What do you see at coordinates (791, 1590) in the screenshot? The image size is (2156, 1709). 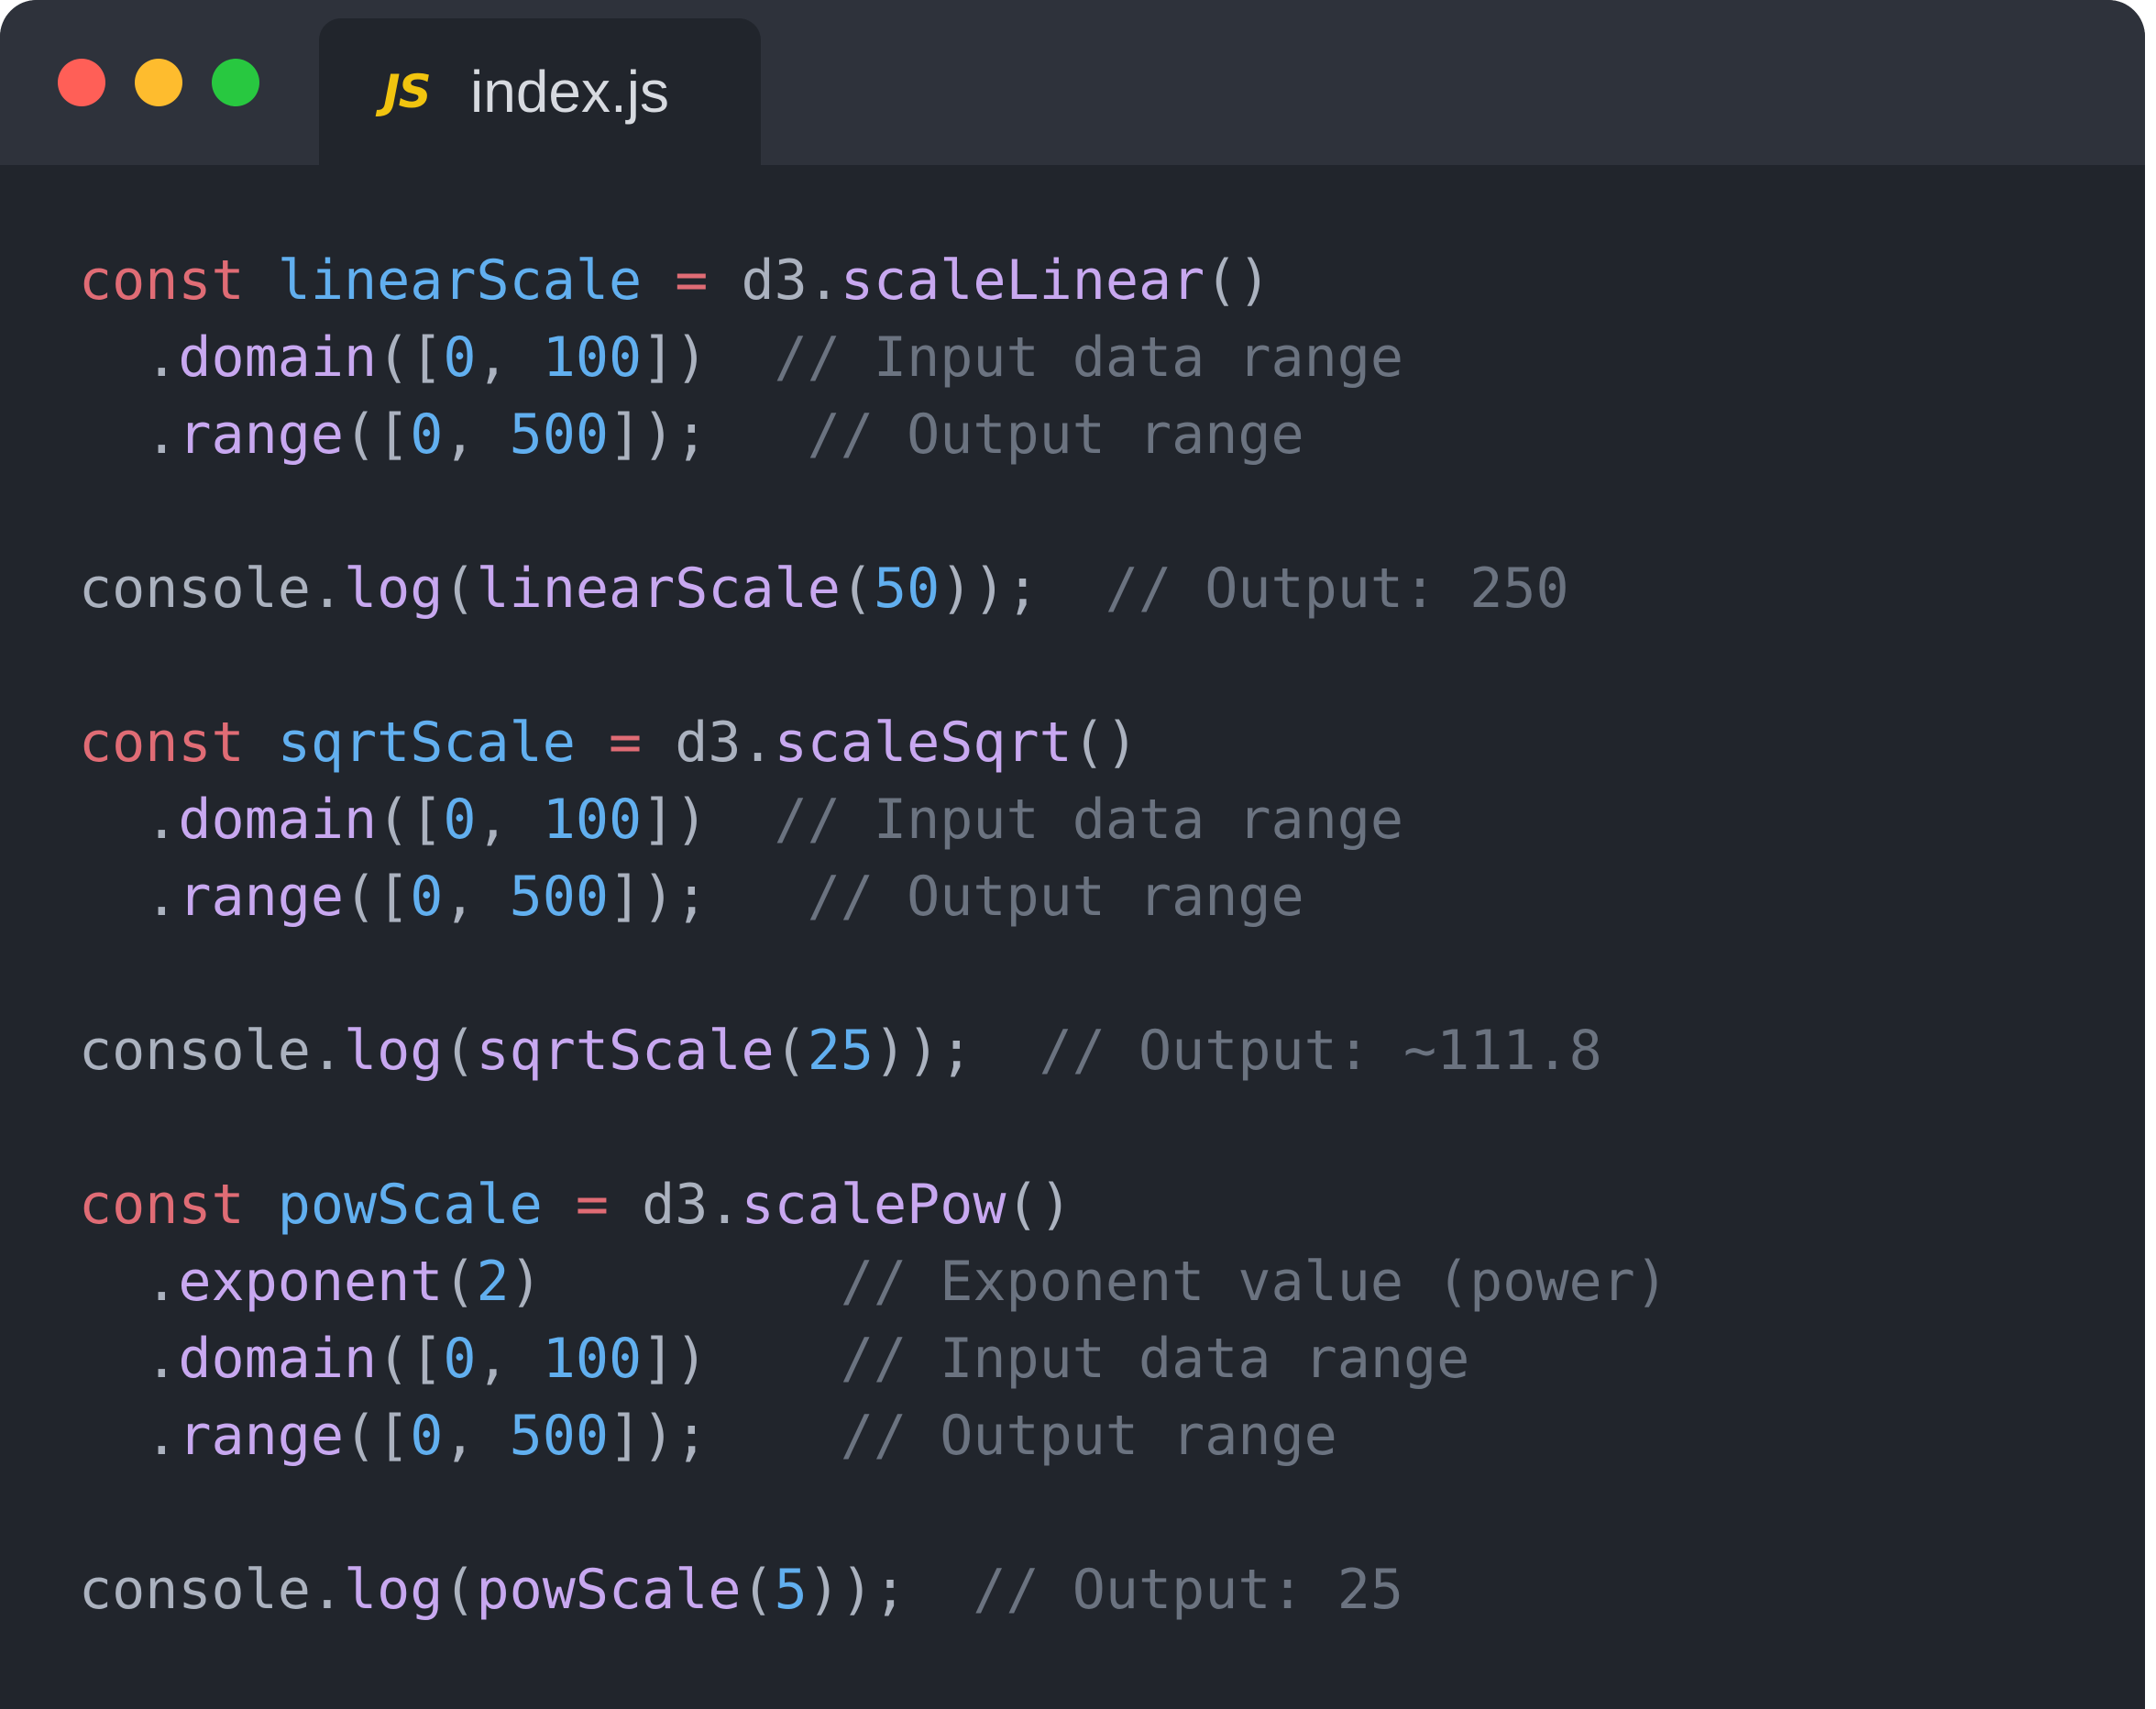 I see `number-token: 5` at bounding box center [791, 1590].